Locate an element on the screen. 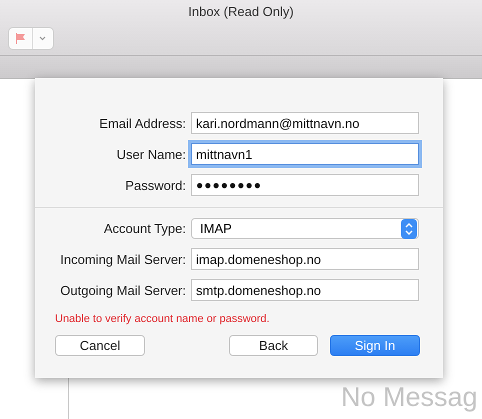 This screenshot has height=419, width=482. sheet-button: Back is located at coordinates (273, 345).